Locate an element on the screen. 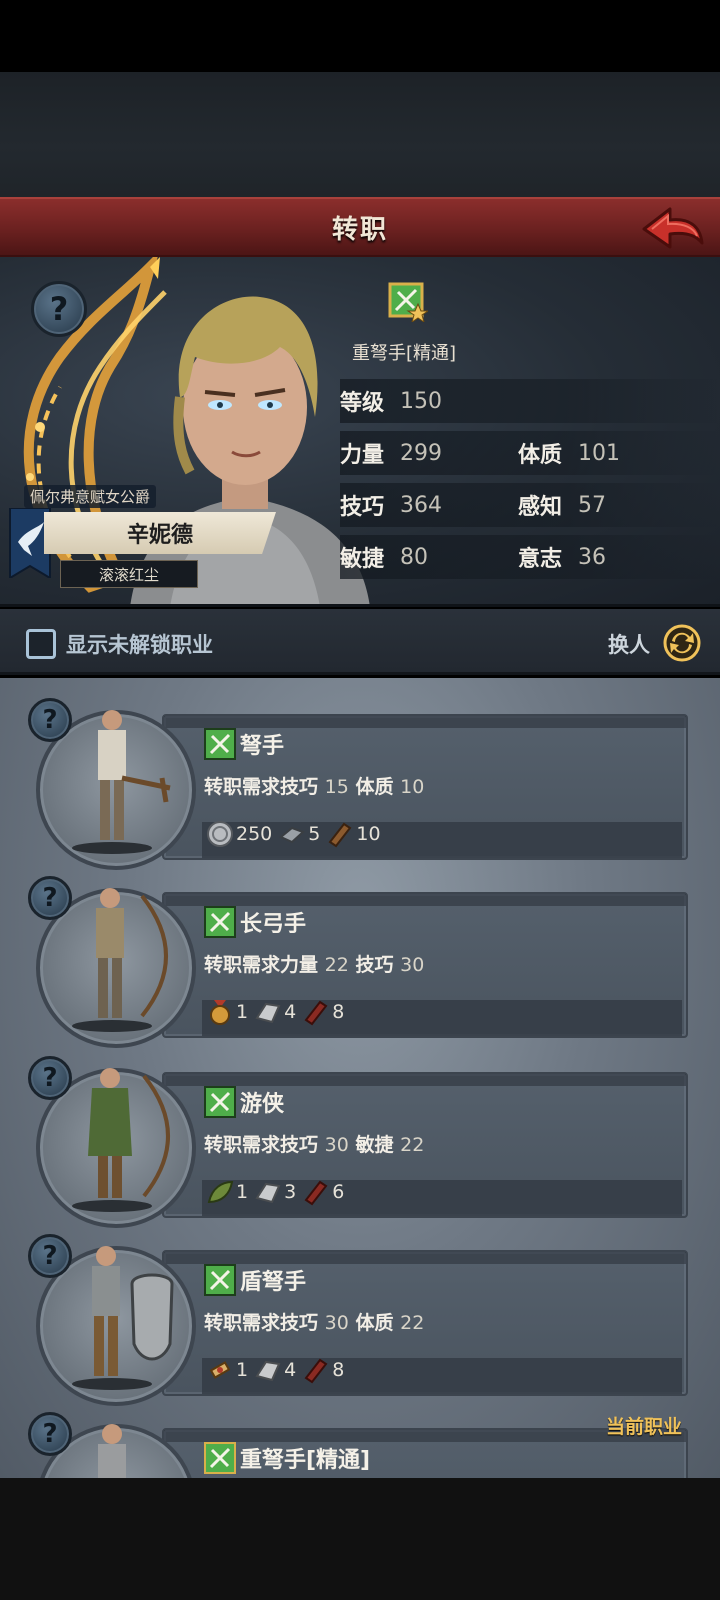 This screenshot has width=720, height=1600. stat-value-will: 36 is located at coordinates (592, 557).